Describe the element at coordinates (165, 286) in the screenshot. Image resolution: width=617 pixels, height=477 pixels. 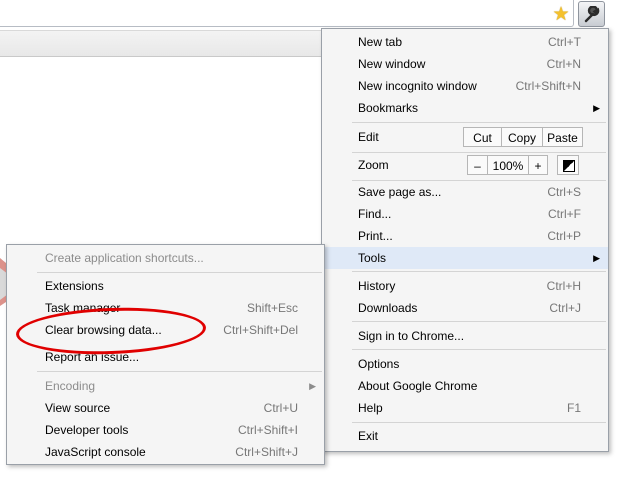
I see `menu-item-extensions: Extensions` at that location.